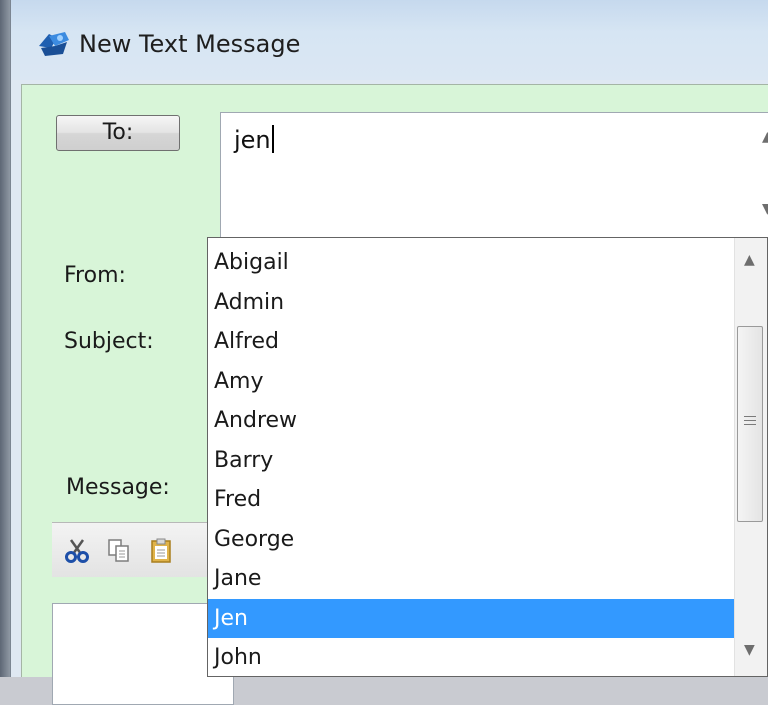 The image size is (768, 705). What do you see at coordinates (254, 139) in the screenshot?
I see `to-input-value: jen` at bounding box center [254, 139].